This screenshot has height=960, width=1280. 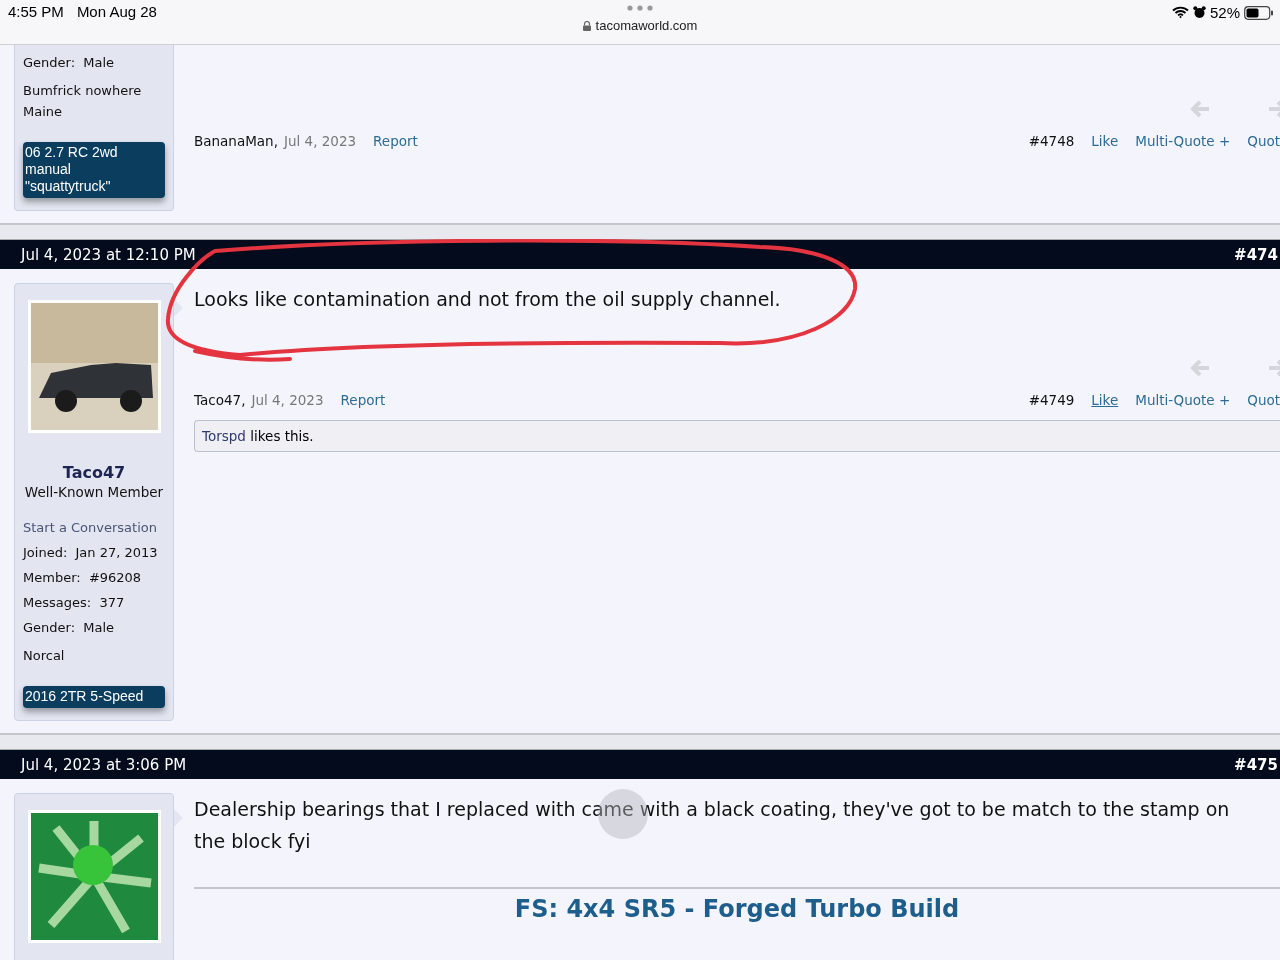 I want to click on liker-link: Torspd, so click(x=224, y=436).